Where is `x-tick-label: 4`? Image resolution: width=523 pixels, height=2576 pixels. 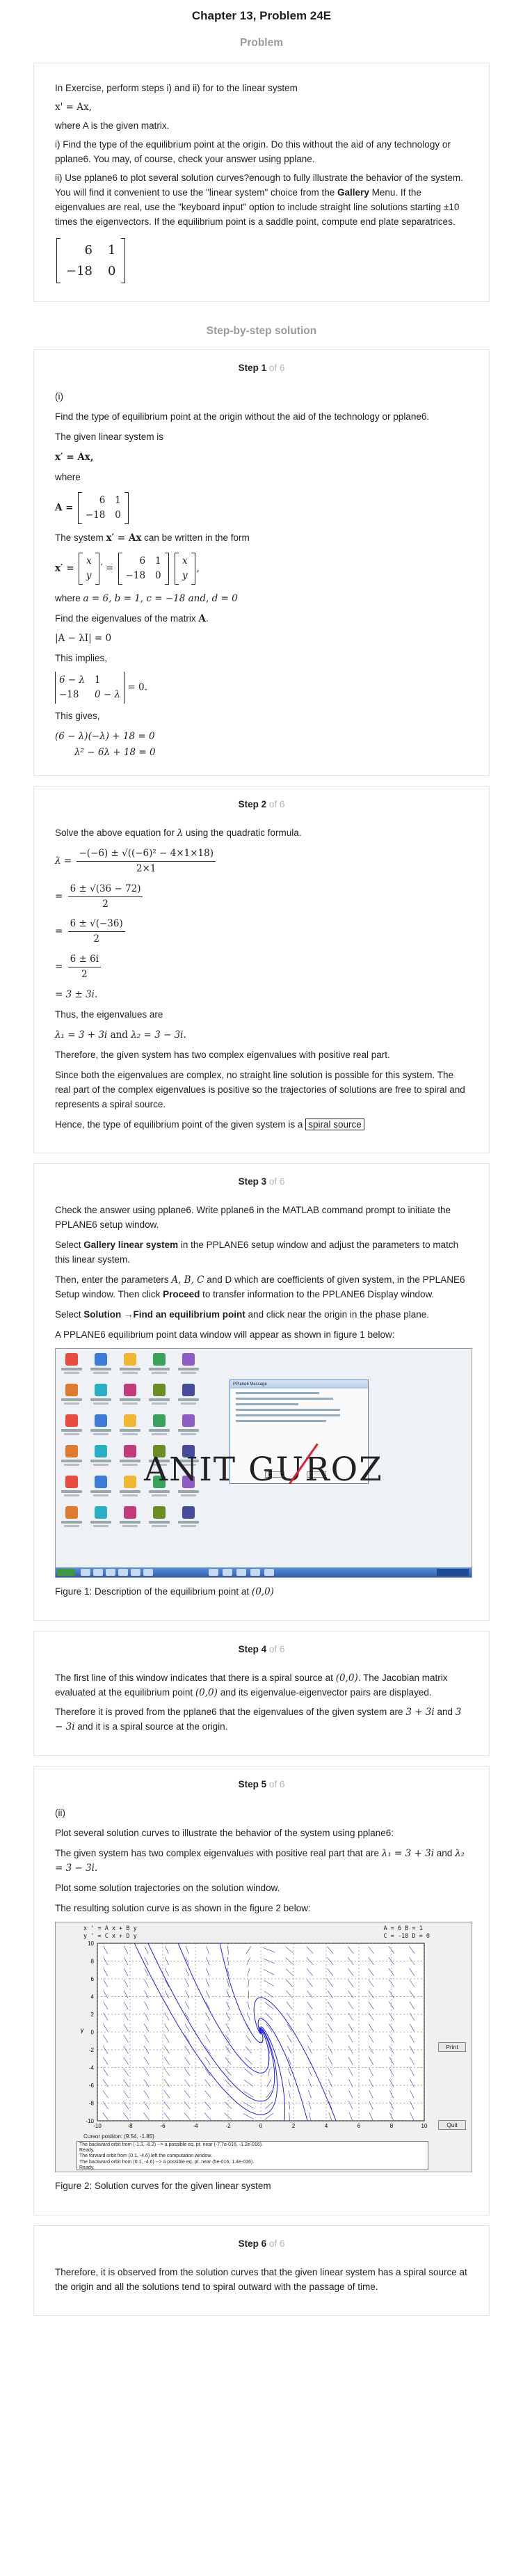 x-tick-label: 4 is located at coordinates (327, 2126).